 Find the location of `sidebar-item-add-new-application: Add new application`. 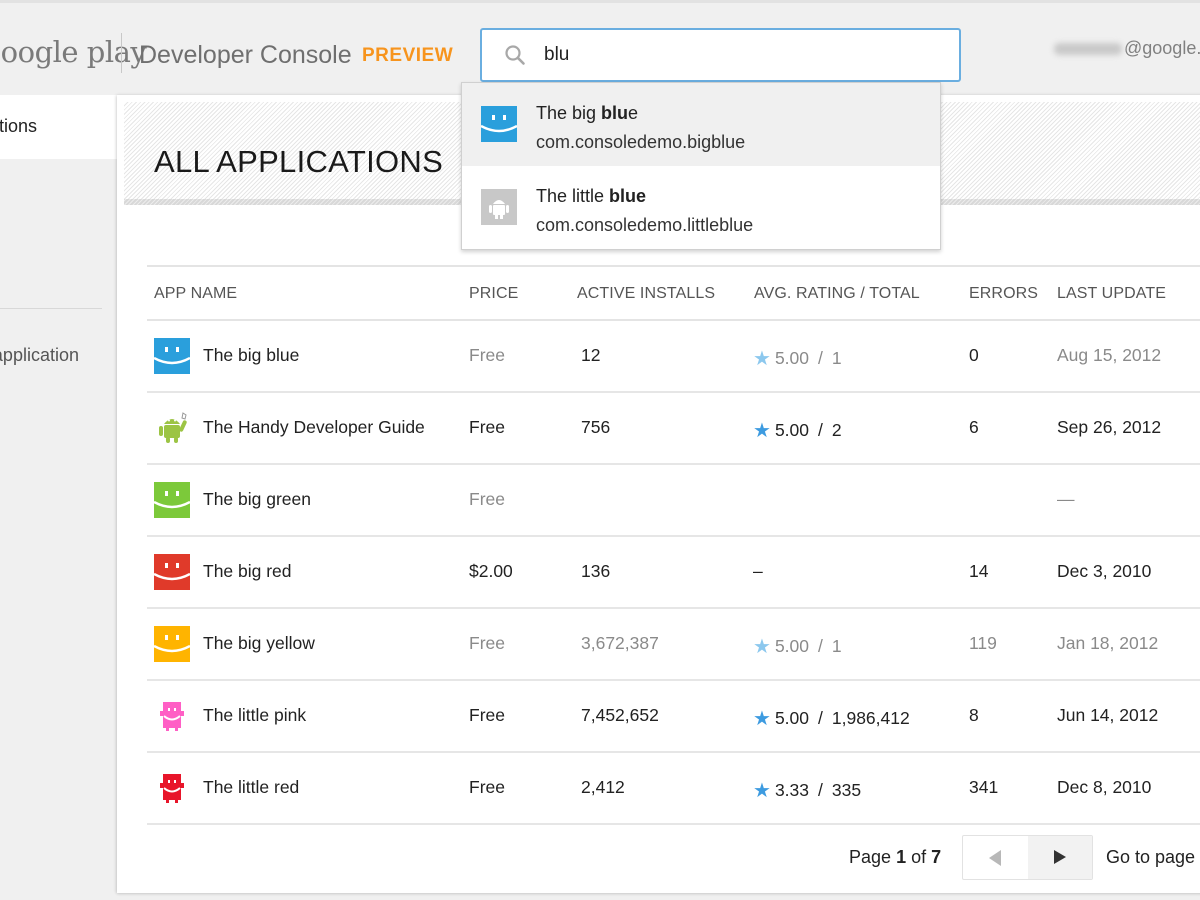

sidebar-item-add-new-application: Add new application is located at coordinates (58, 355).